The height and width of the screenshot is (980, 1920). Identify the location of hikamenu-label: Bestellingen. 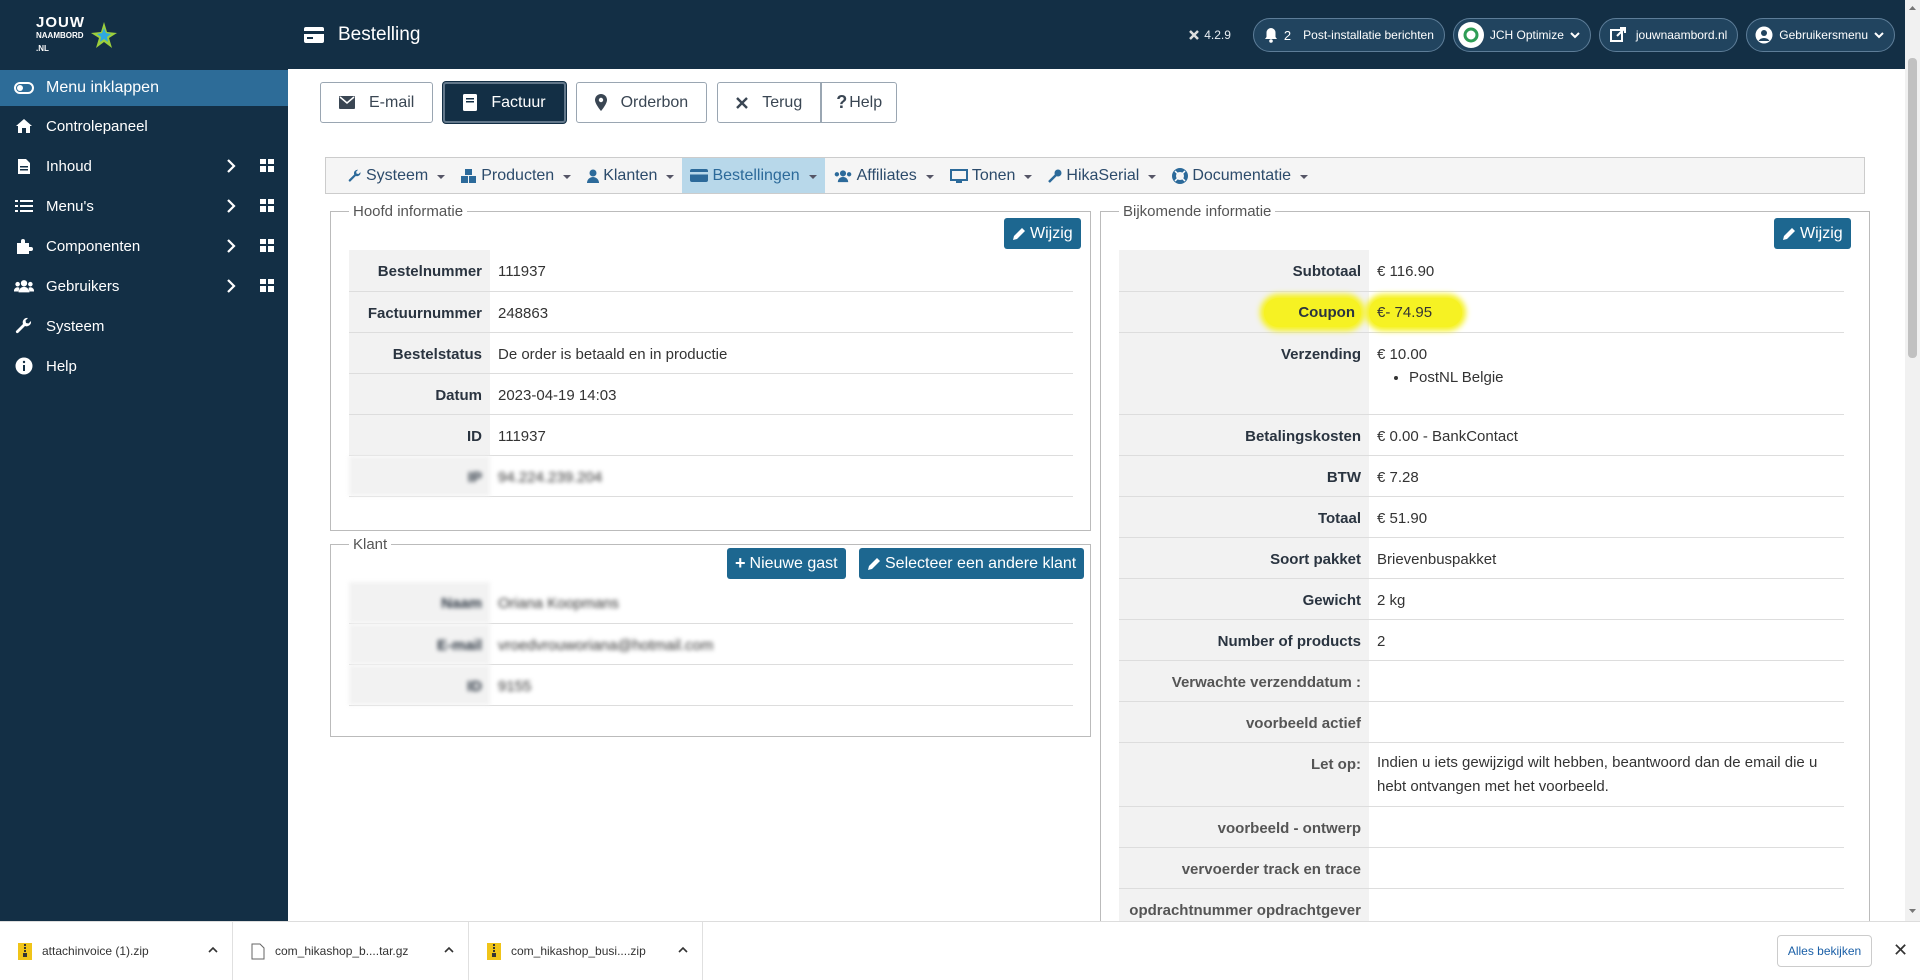
(756, 175).